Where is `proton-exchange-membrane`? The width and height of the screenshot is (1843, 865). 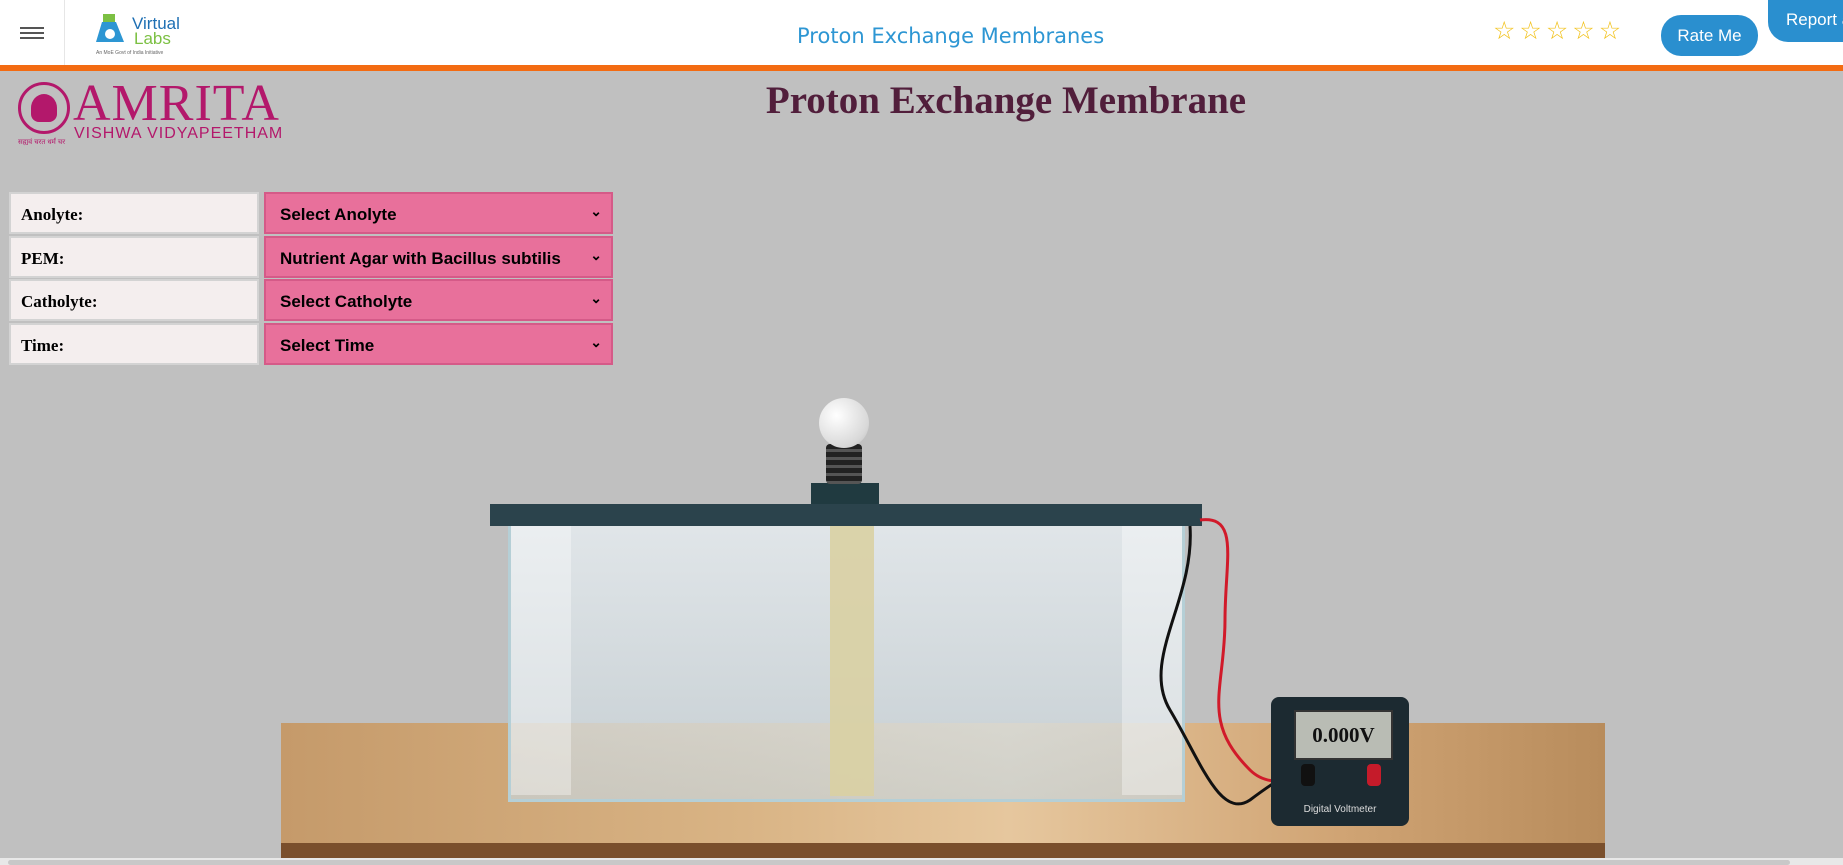 proton-exchange-membrane is located at coordinates (852, 661).